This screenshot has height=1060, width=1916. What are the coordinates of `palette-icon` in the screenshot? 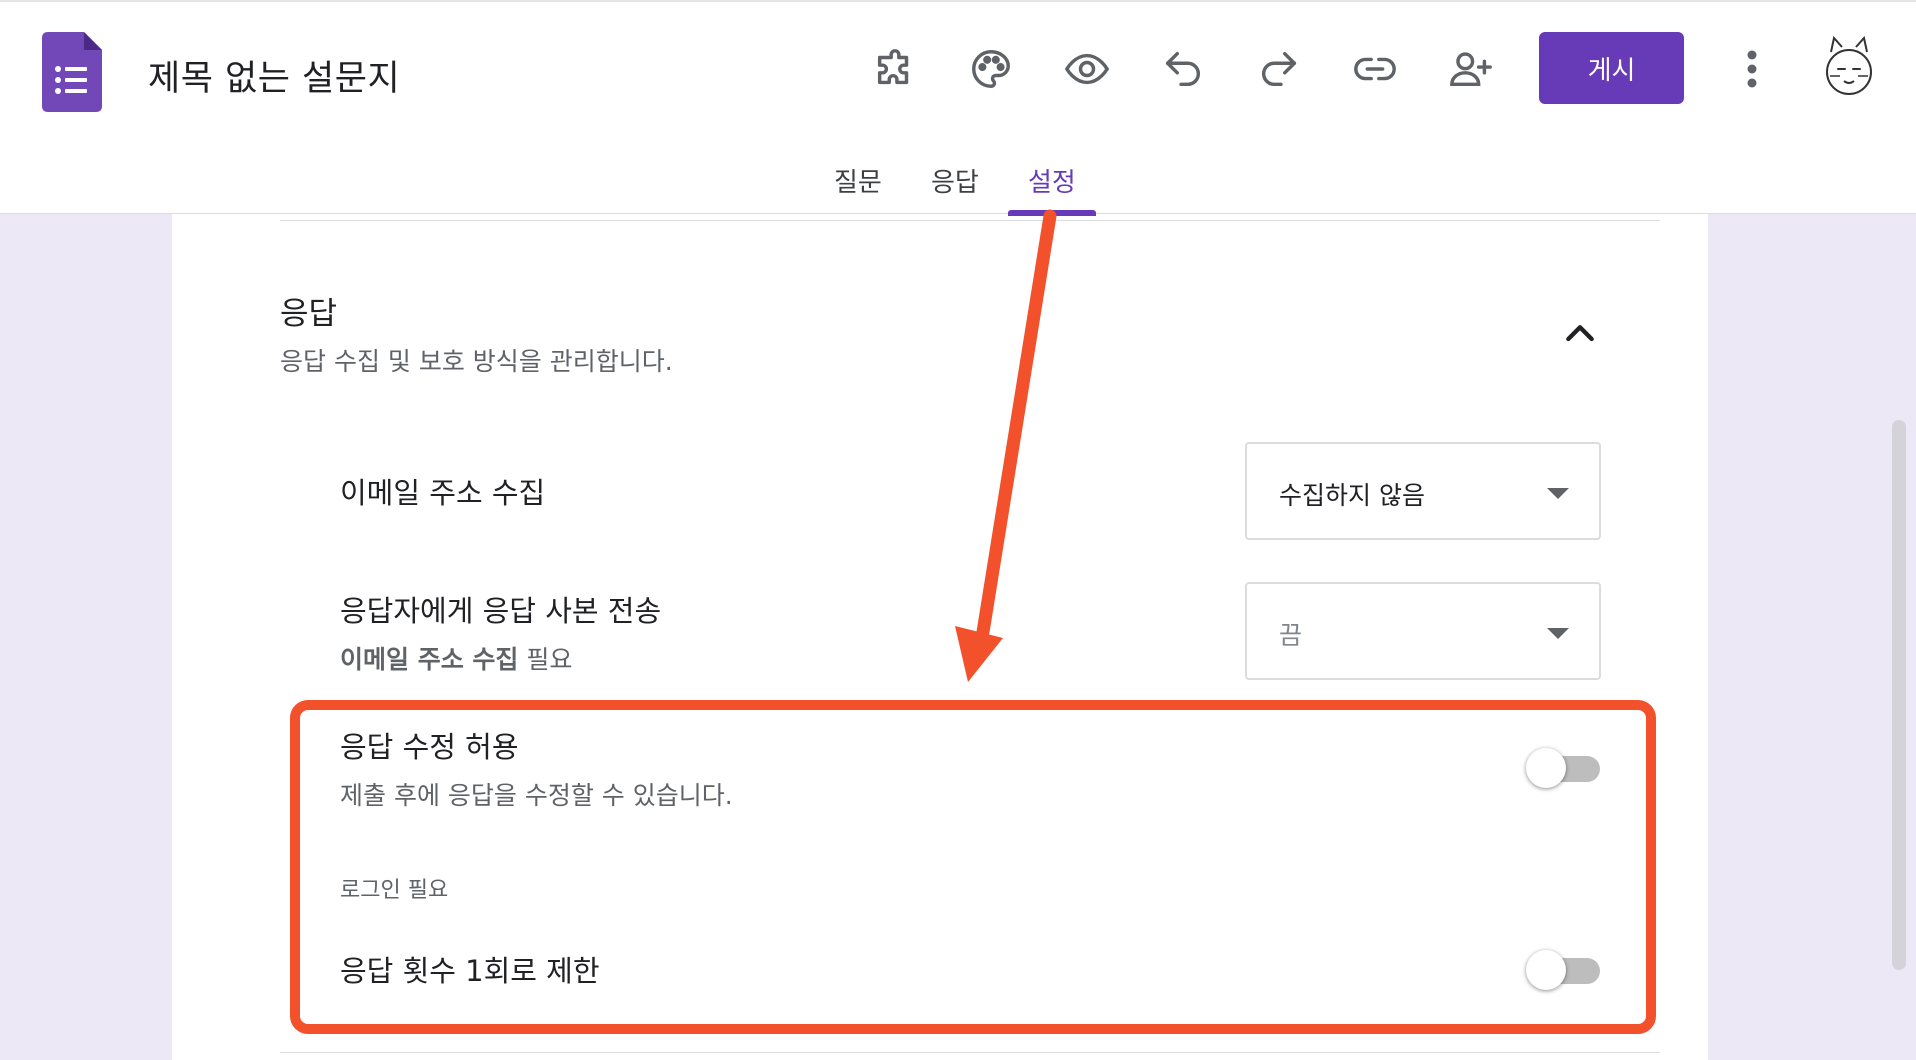 It's located at (991, 69).